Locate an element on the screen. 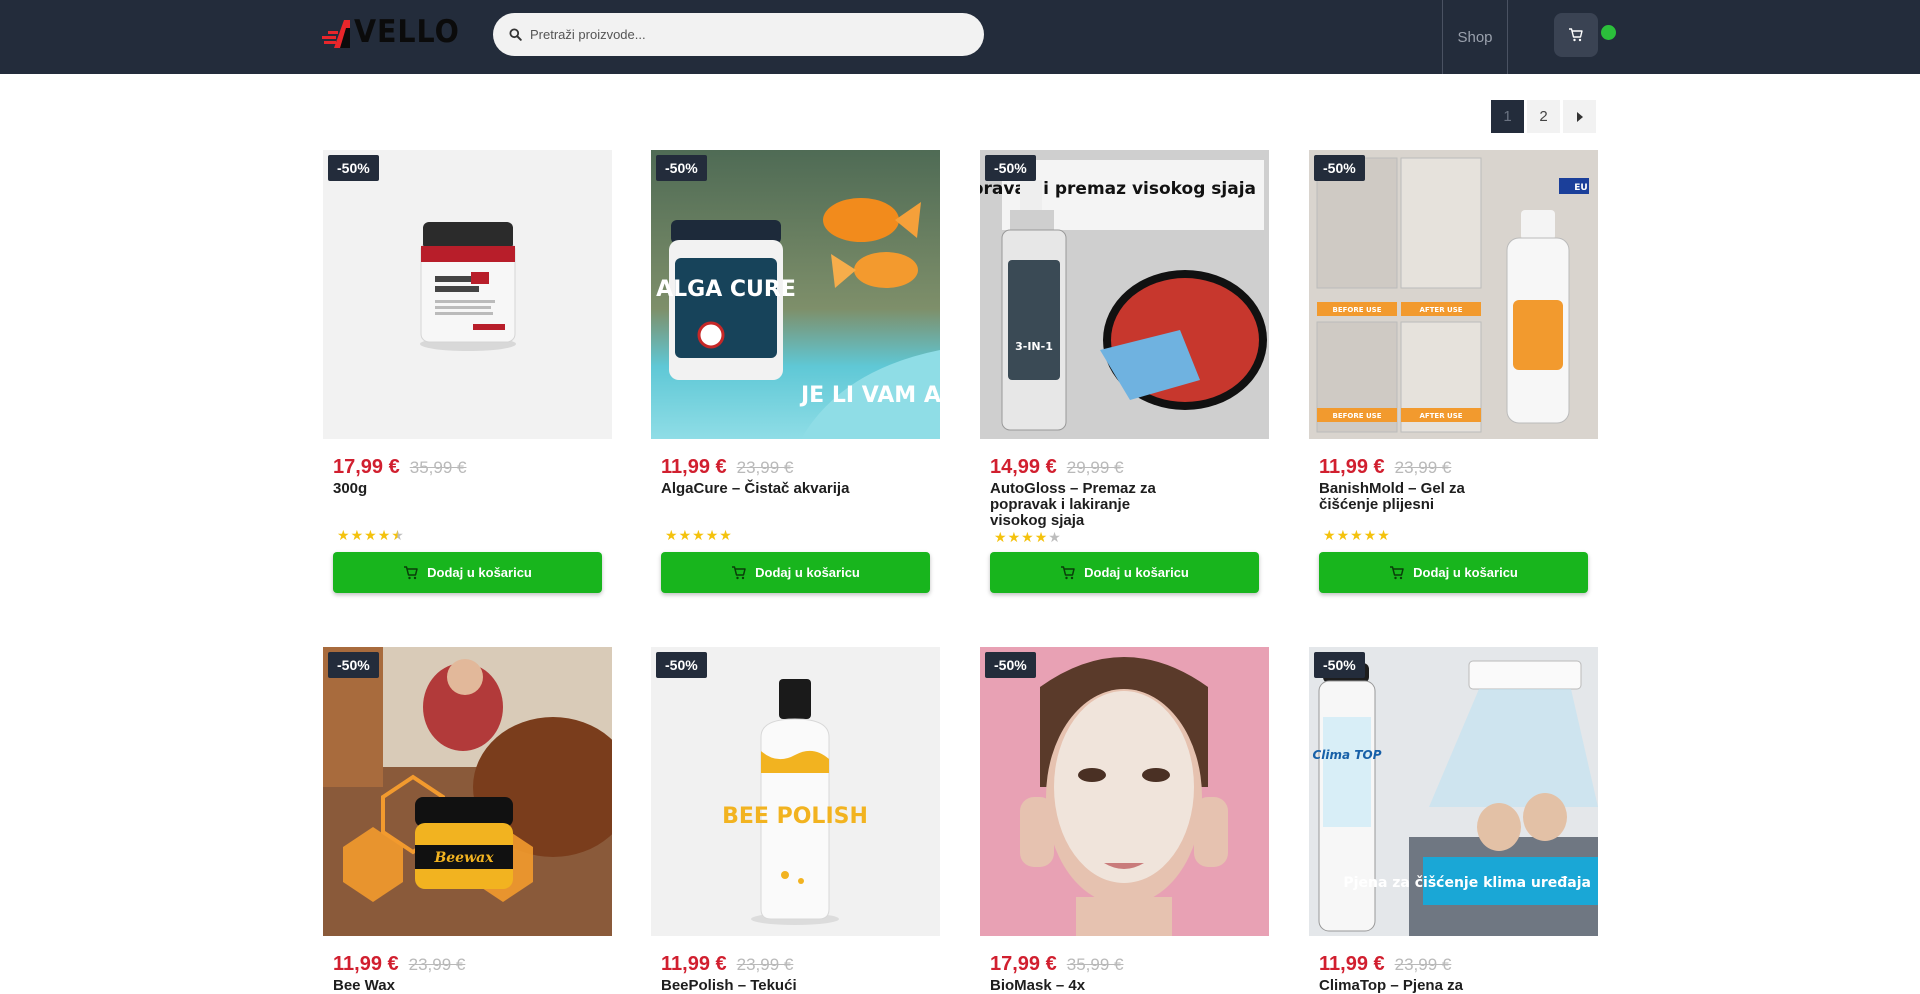 This screenshot has width=1920, height=994. page-2-link: 2 is located at coordinates (1543, 116).